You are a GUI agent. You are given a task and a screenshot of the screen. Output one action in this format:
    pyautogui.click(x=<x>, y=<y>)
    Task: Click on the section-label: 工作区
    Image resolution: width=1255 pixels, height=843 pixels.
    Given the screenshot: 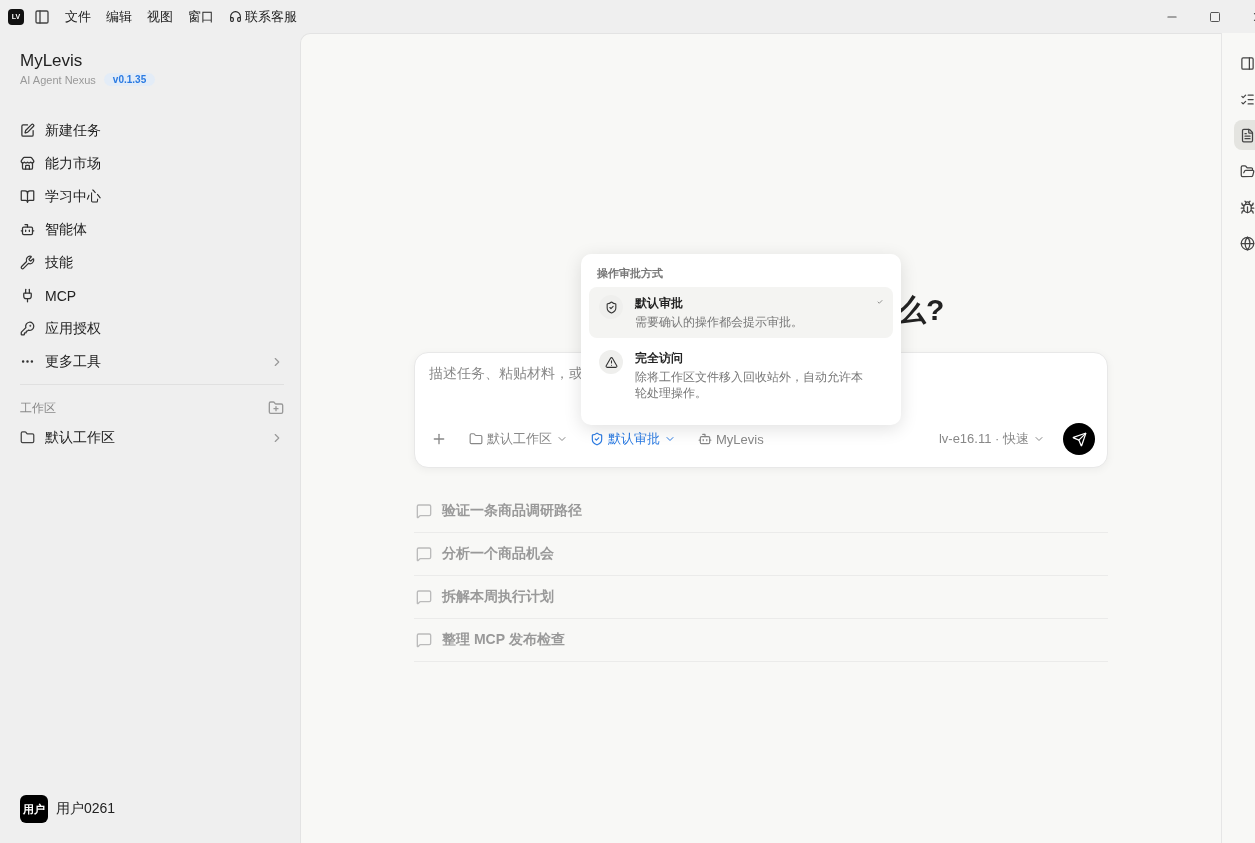 What is the action you would take?
    pyautogui.click(x=38, y=408)
    